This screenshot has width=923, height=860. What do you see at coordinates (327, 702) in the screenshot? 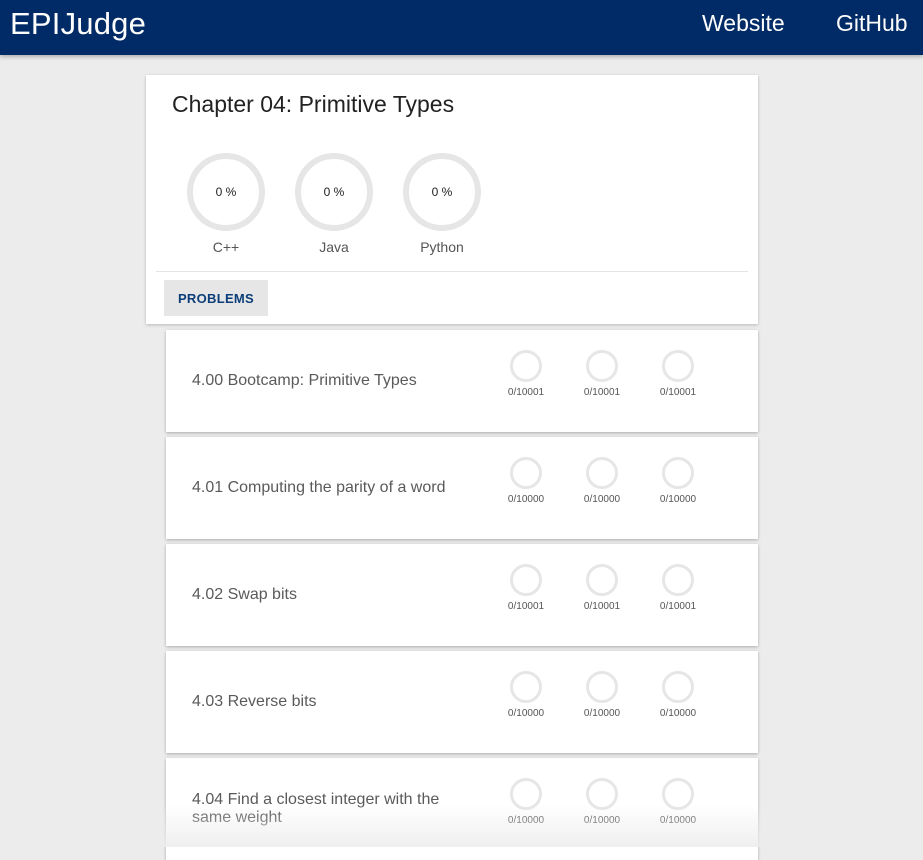
I see `problem-title: 4.03 Reverse bits` at bounding box center [327, 702].